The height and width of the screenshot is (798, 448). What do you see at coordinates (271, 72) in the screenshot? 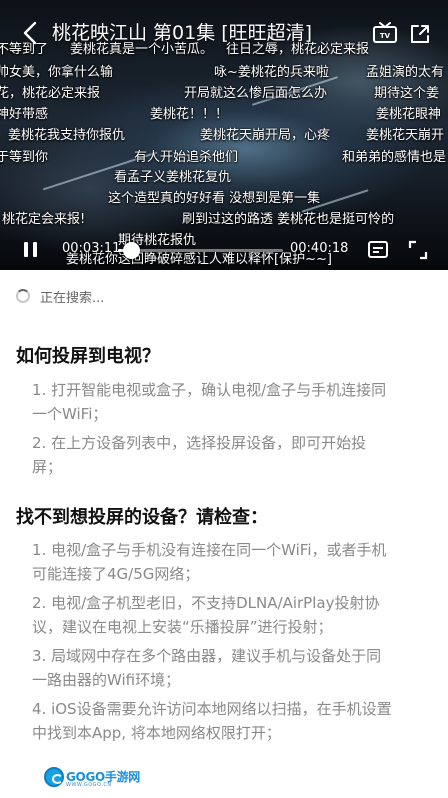
I see `danmaku-comment: 咏~姜桃花的兵来啦` at bounding box center [271, 72].